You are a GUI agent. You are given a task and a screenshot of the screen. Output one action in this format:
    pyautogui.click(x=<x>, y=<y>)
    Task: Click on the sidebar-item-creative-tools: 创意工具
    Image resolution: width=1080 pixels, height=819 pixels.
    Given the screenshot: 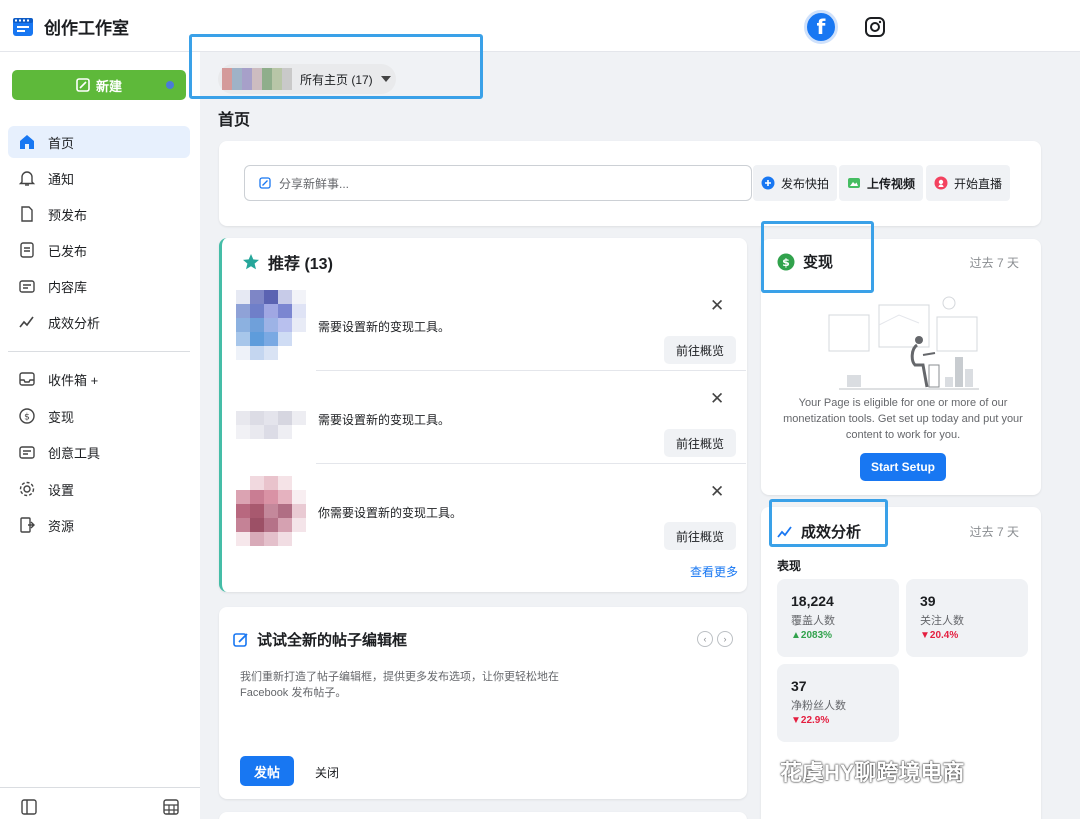 What is the action you would take?
    pyautogui.click(x=99, y=452)
    